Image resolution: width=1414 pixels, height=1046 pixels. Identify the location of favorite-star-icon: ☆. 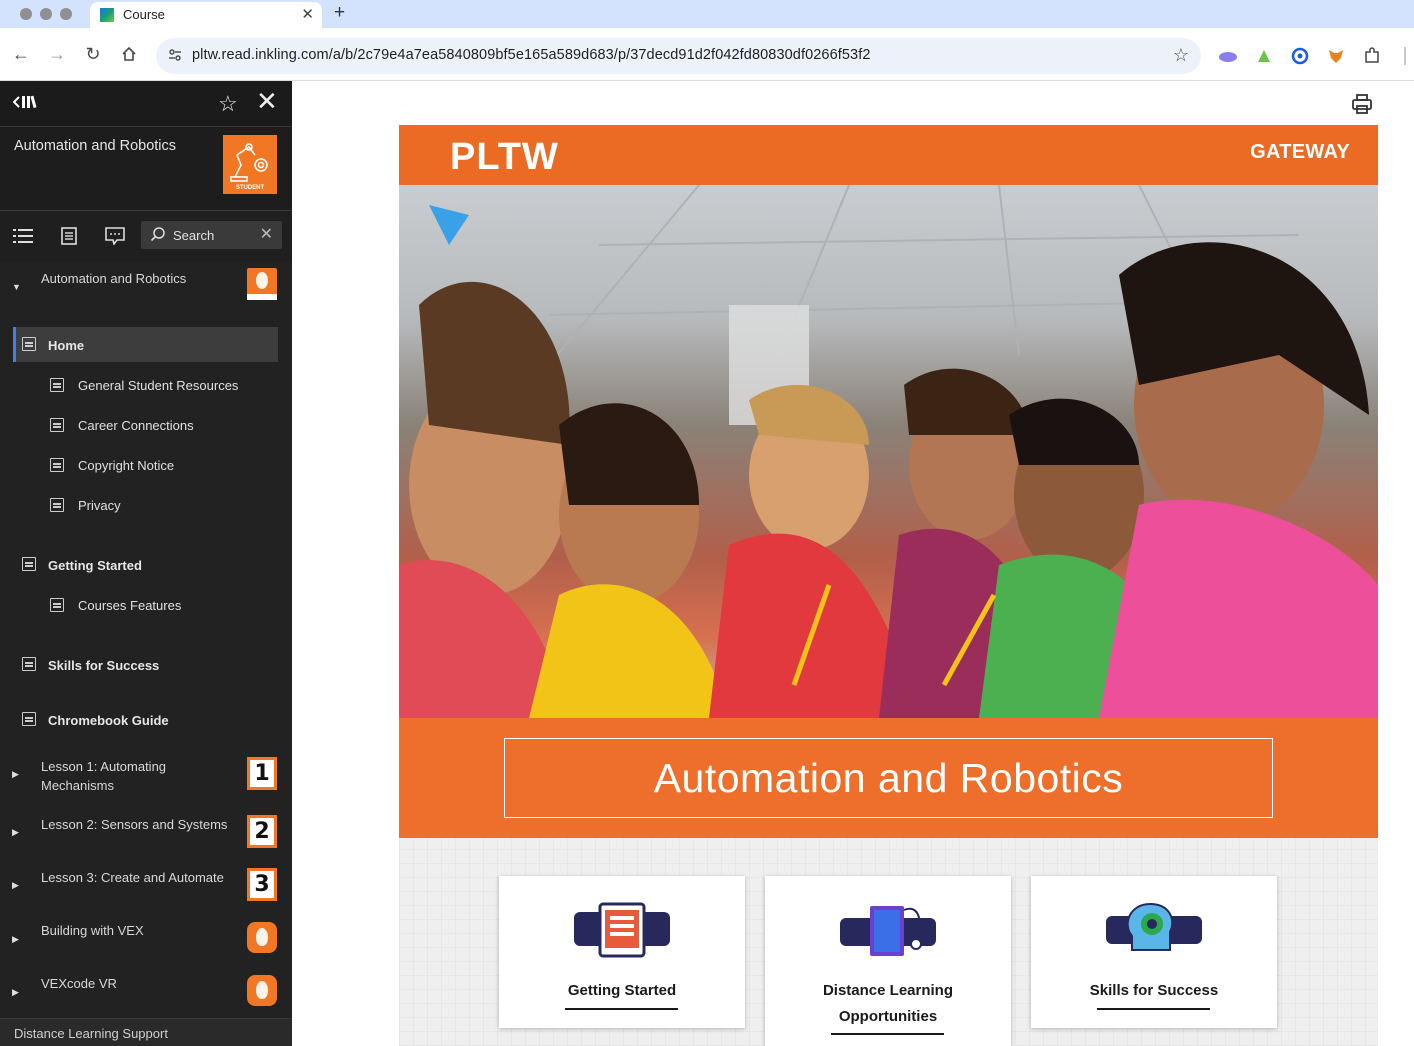
(228, 104).